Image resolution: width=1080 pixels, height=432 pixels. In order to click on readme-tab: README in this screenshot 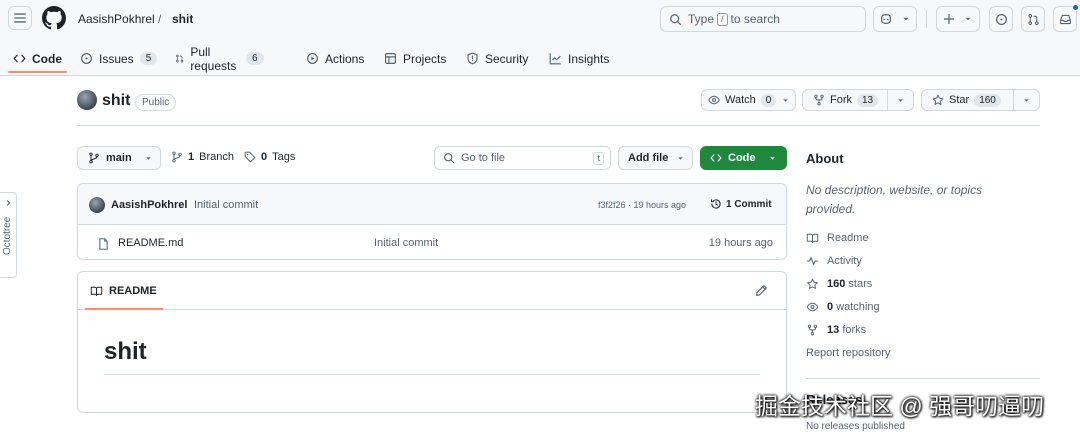, I will do `click(123, 291)`.